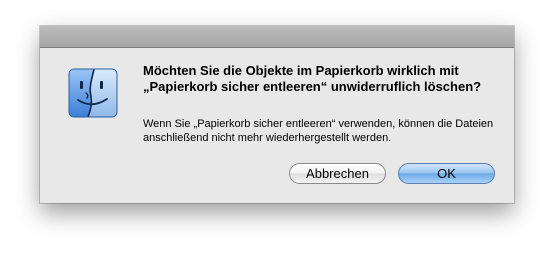 Image resolution: width=554 pixels, height=258 pixels. What do you see at coordinates (277, 37) in the screenshot?
I see `dialog-titlebar` at bounding box center [277, 37].